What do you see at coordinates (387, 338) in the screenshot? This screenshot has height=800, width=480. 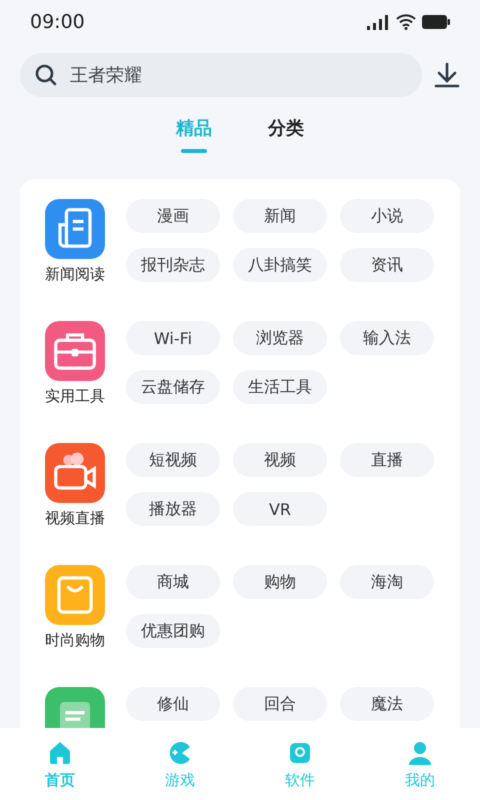 I see `tag-chip: 输入法` at bounding box center [387, 338].